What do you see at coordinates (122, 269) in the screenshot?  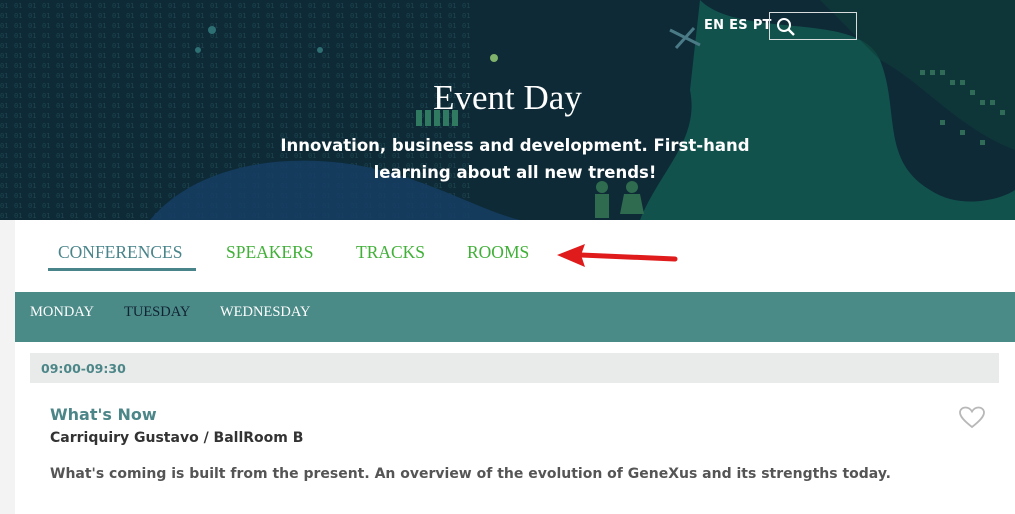 I see `active-tab-indicator` at bounding box center [122, 269].